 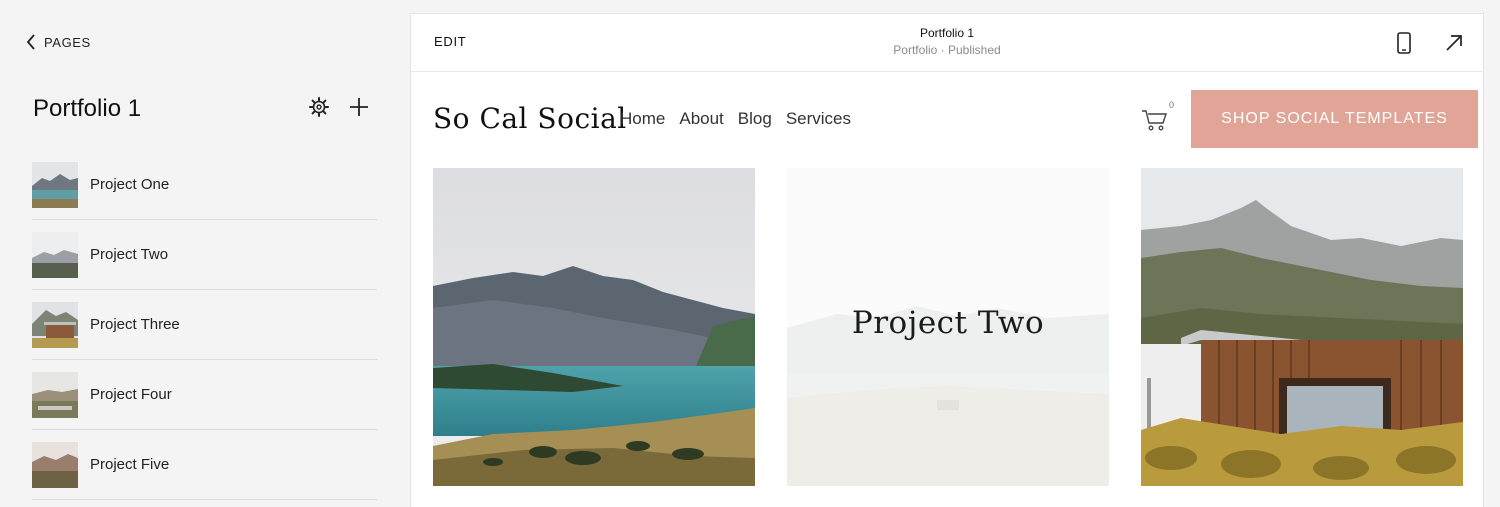 I want to click on settings-button, so click(x=319, y=107).